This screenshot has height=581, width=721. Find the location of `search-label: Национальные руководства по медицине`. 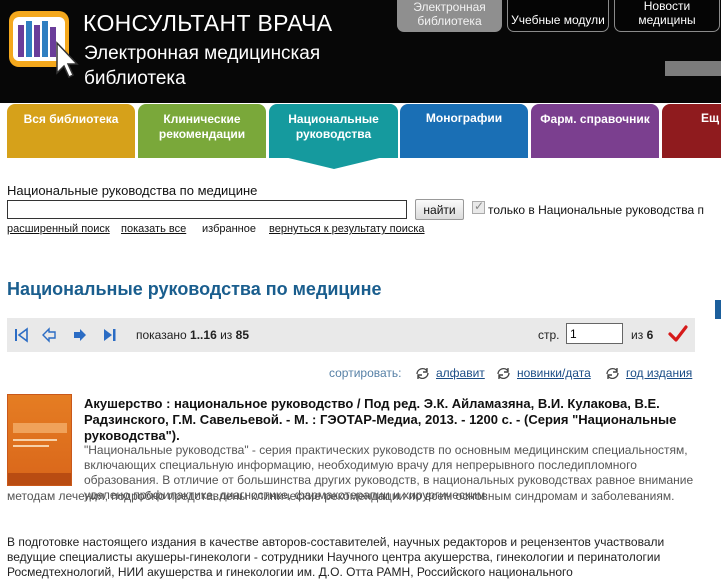

search-label: Национальные руководства по медицине is located at coordinates (132, 190).